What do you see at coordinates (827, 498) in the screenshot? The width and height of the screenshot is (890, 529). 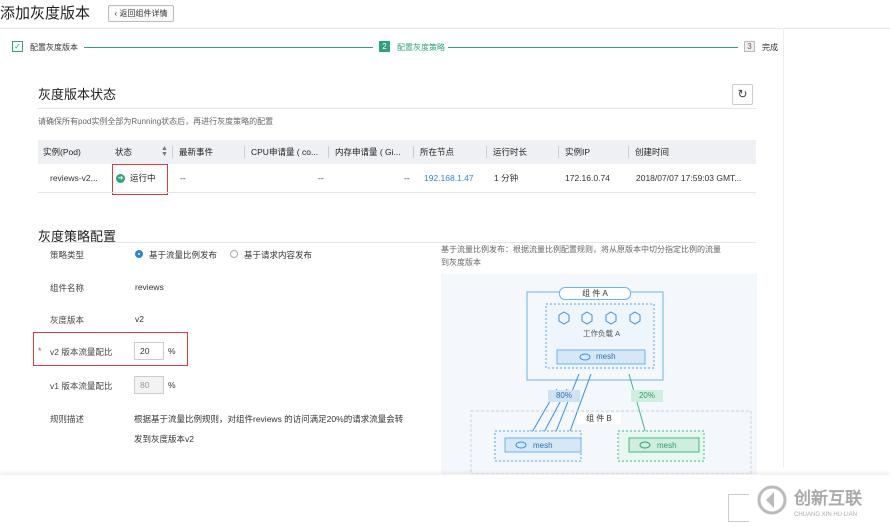 I see `svg-text: 创新互联` at bounding box center [827, 498].